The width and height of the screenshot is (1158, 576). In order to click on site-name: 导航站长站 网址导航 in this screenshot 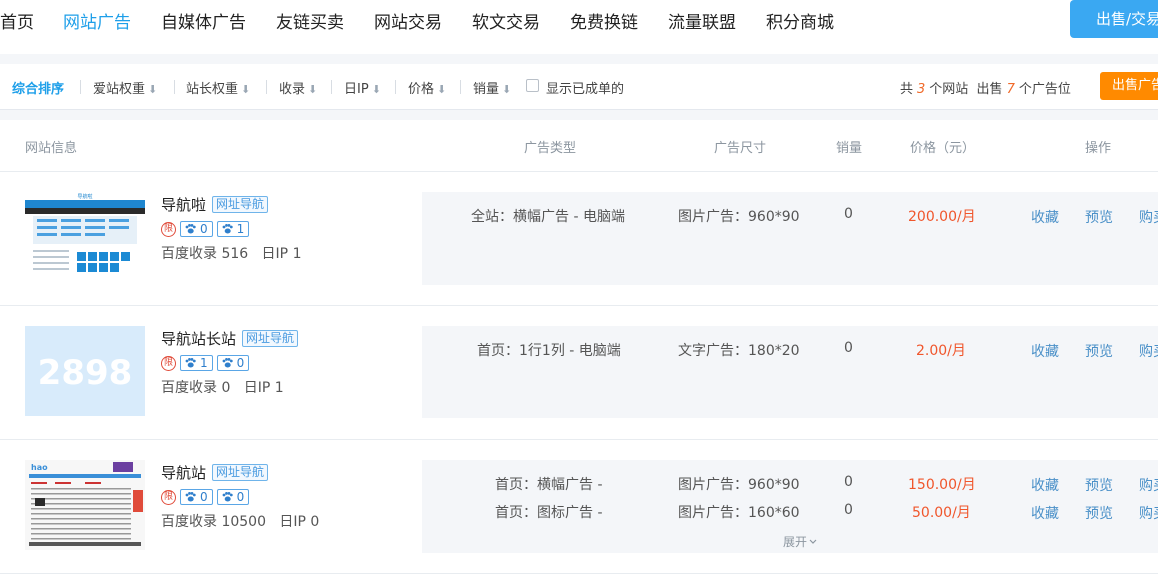, I will do `click(230, 338)`.